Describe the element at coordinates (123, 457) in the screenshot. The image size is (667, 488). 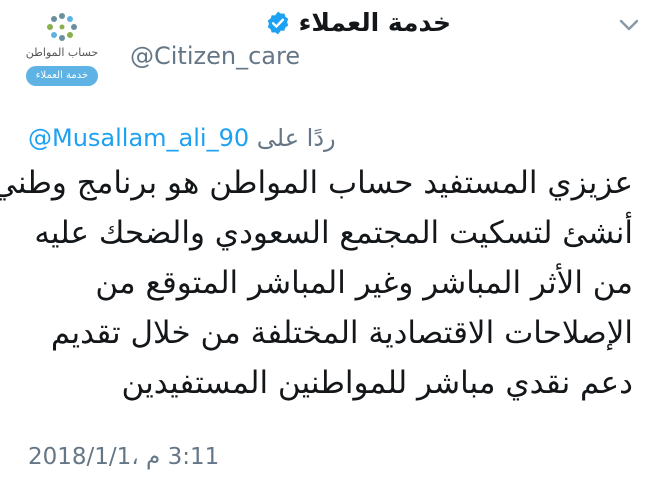
I see `tweet-timestamp: 3:11 م ،2018/1/1` at that location.